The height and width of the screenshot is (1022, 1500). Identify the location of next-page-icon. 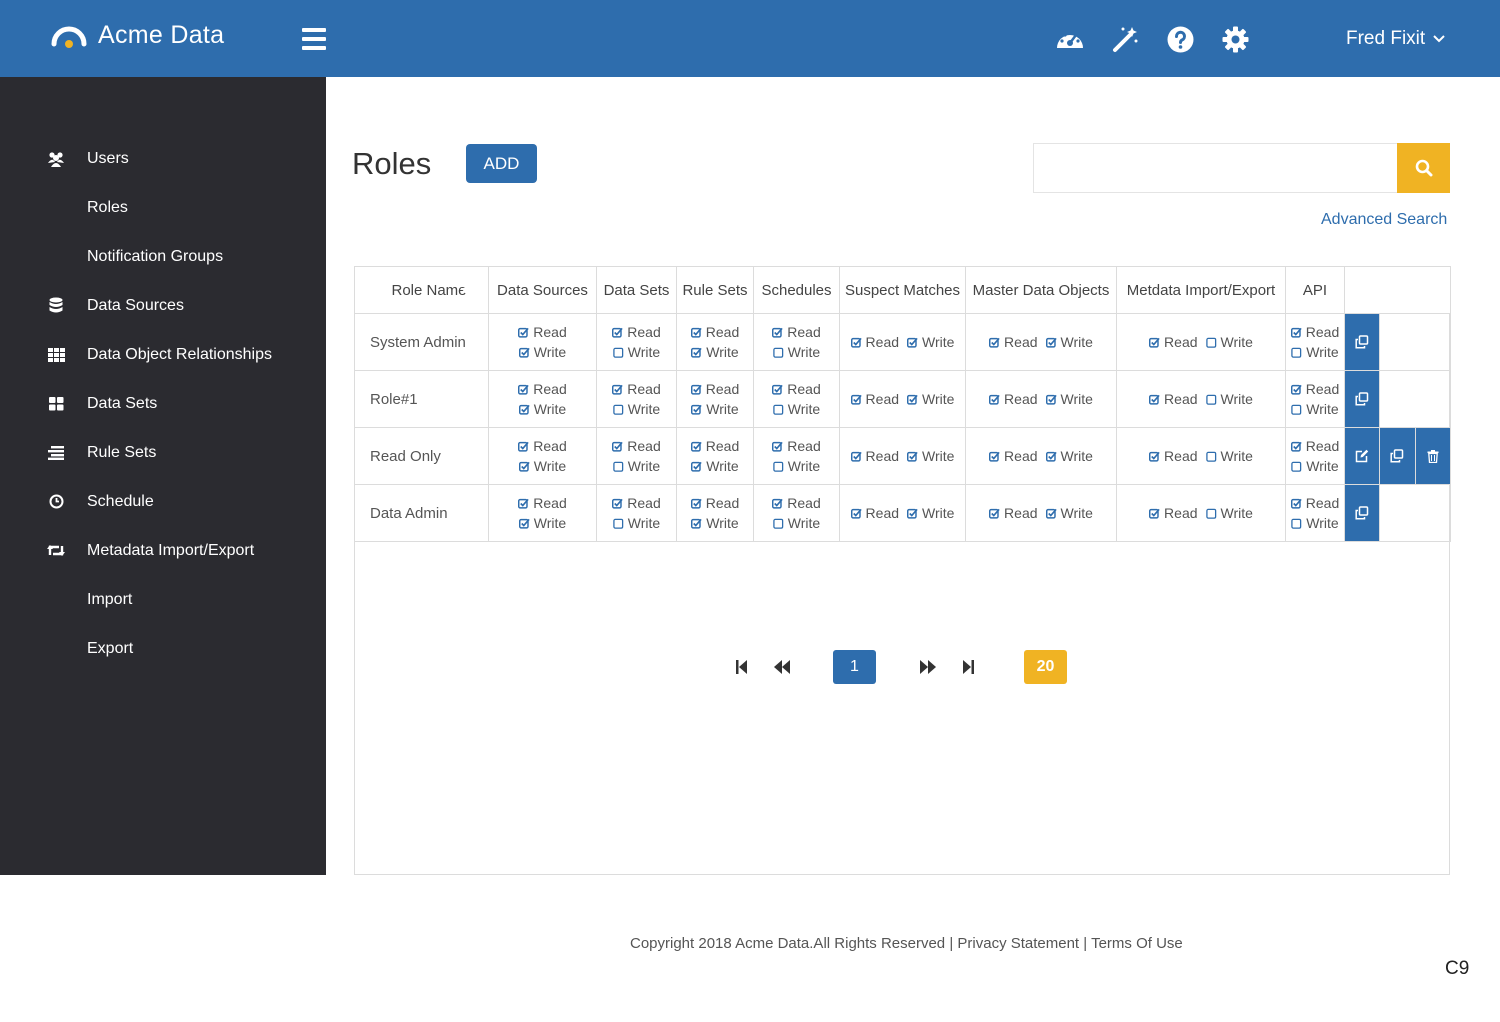
(928, 667).